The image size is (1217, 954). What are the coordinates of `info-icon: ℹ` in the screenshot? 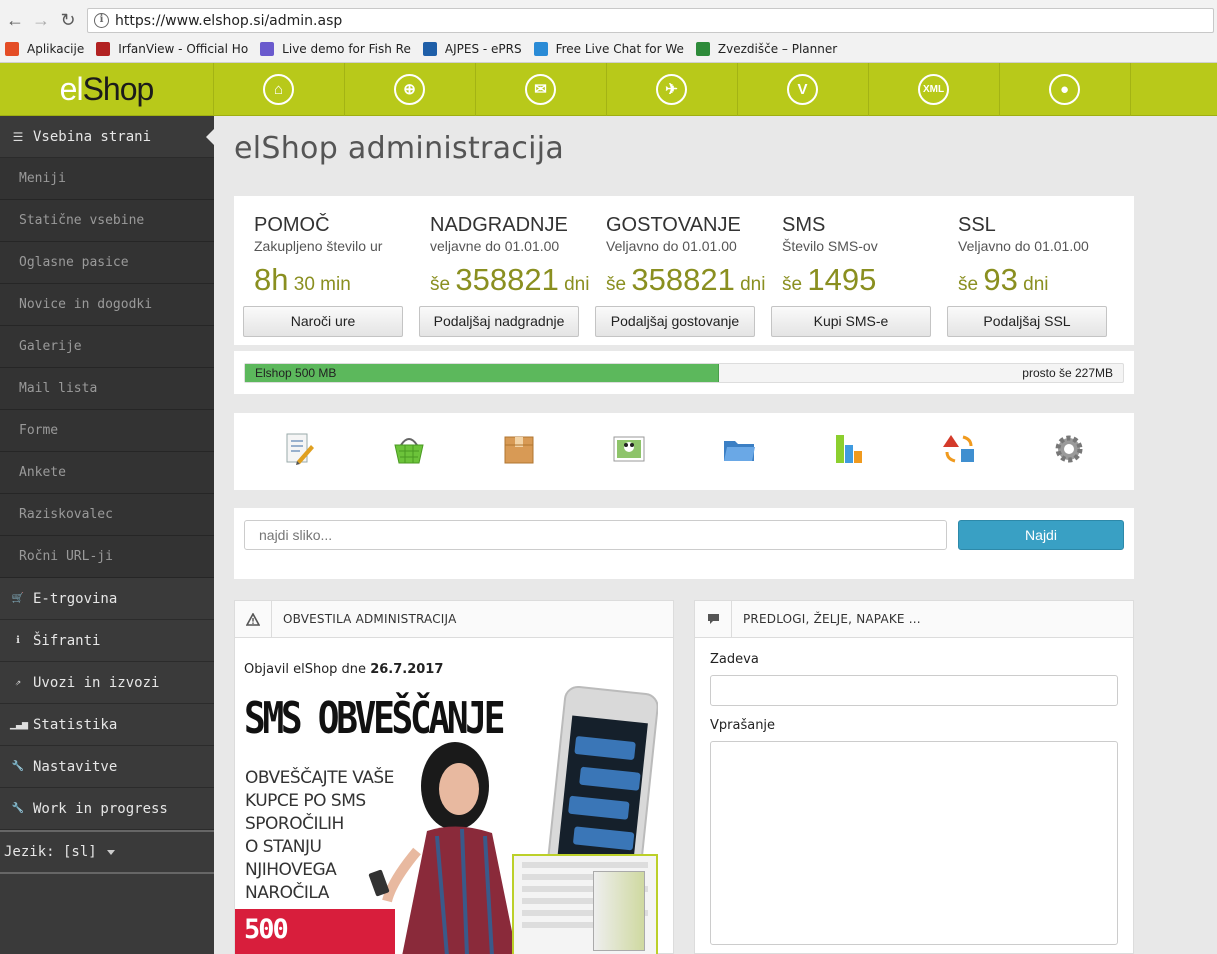 It's located at (18, 640).